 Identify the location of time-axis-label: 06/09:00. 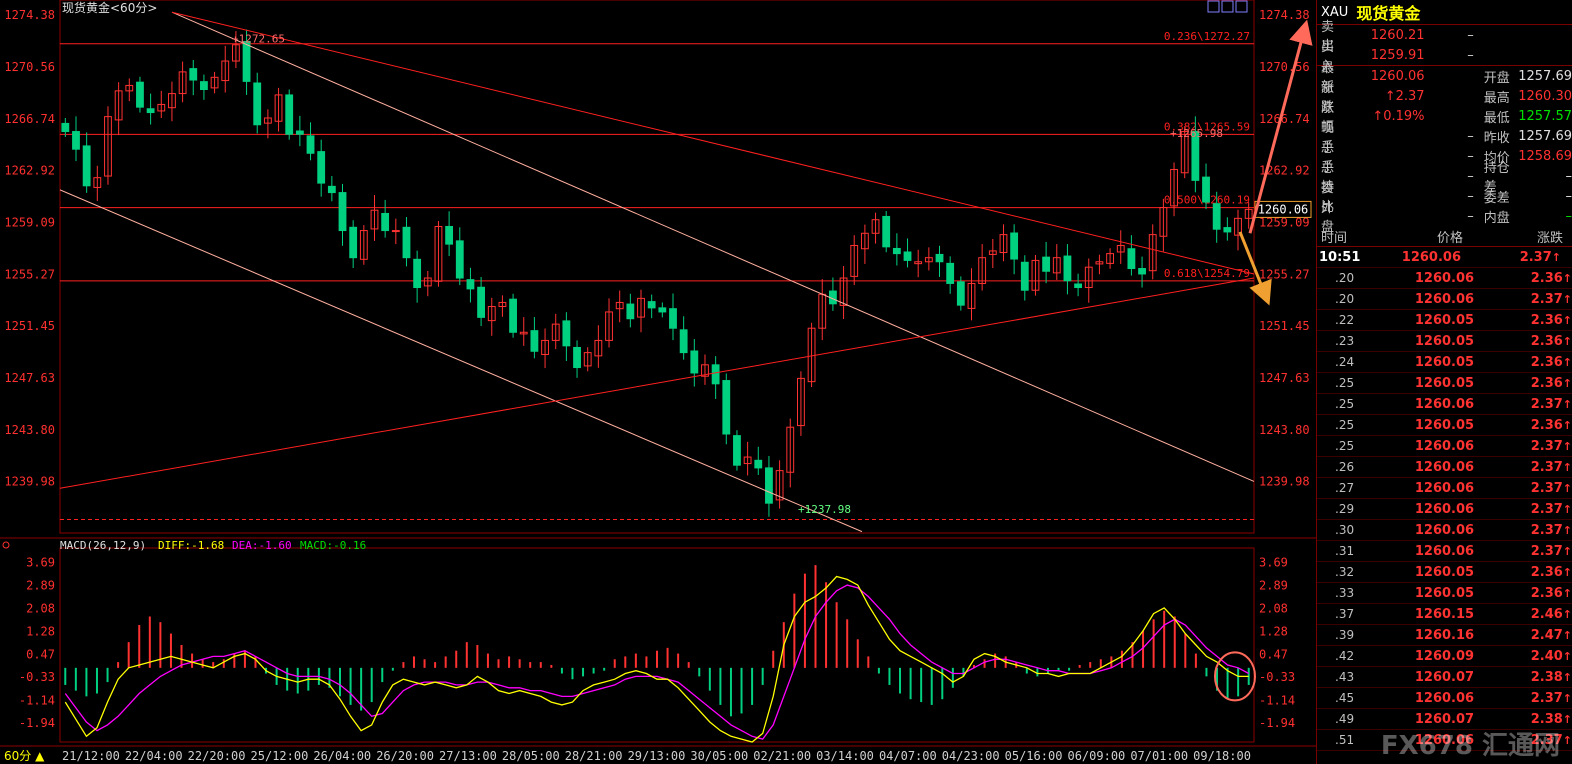
(1096, 756).